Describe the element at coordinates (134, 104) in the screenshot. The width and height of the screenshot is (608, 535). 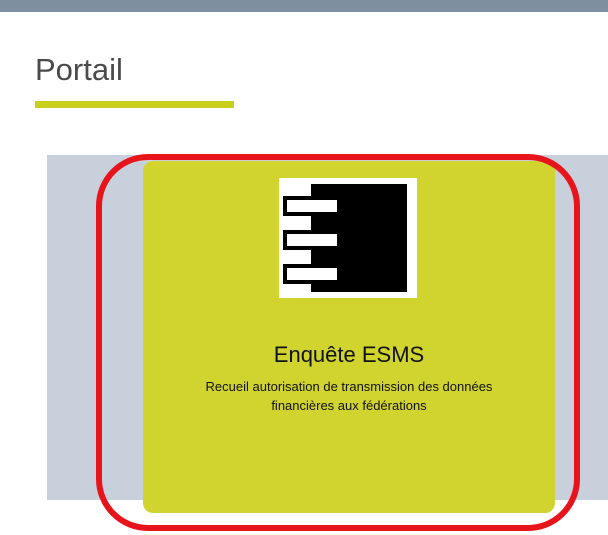
I see `title-underline` at that location.